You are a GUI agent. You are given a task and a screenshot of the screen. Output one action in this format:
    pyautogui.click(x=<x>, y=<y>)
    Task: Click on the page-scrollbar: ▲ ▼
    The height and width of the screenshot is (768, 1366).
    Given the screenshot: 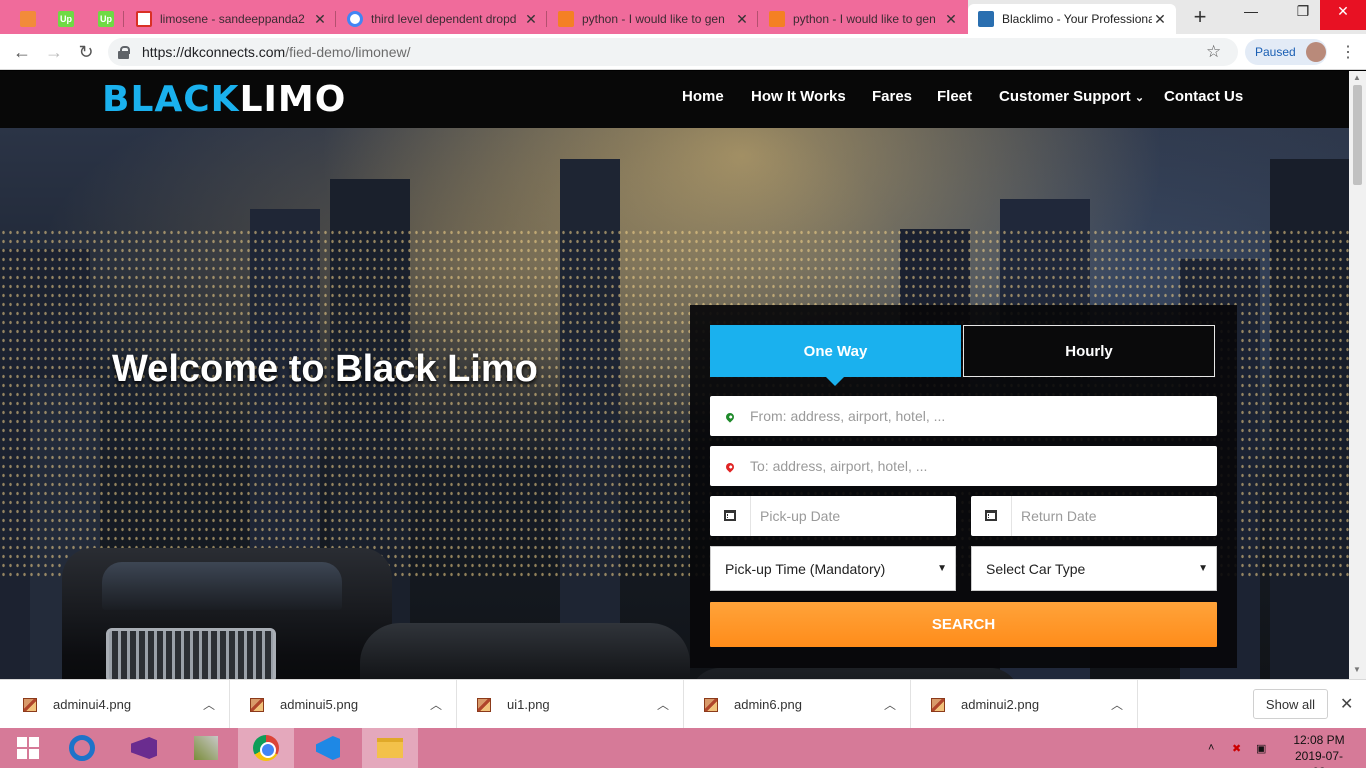 What is the action you would take?
    pyautogui.click(x=1357, y=375)
    